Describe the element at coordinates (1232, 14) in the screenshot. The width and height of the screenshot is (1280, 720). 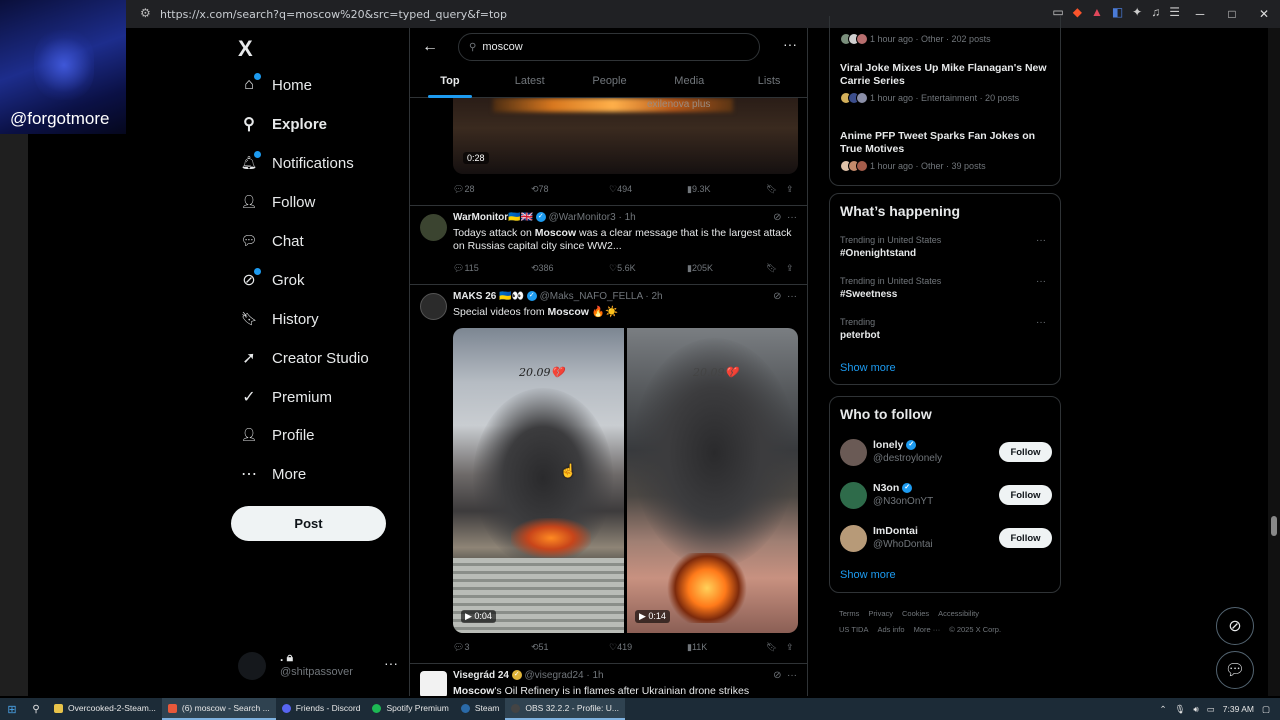
I see `maximize-button: □` at that location.